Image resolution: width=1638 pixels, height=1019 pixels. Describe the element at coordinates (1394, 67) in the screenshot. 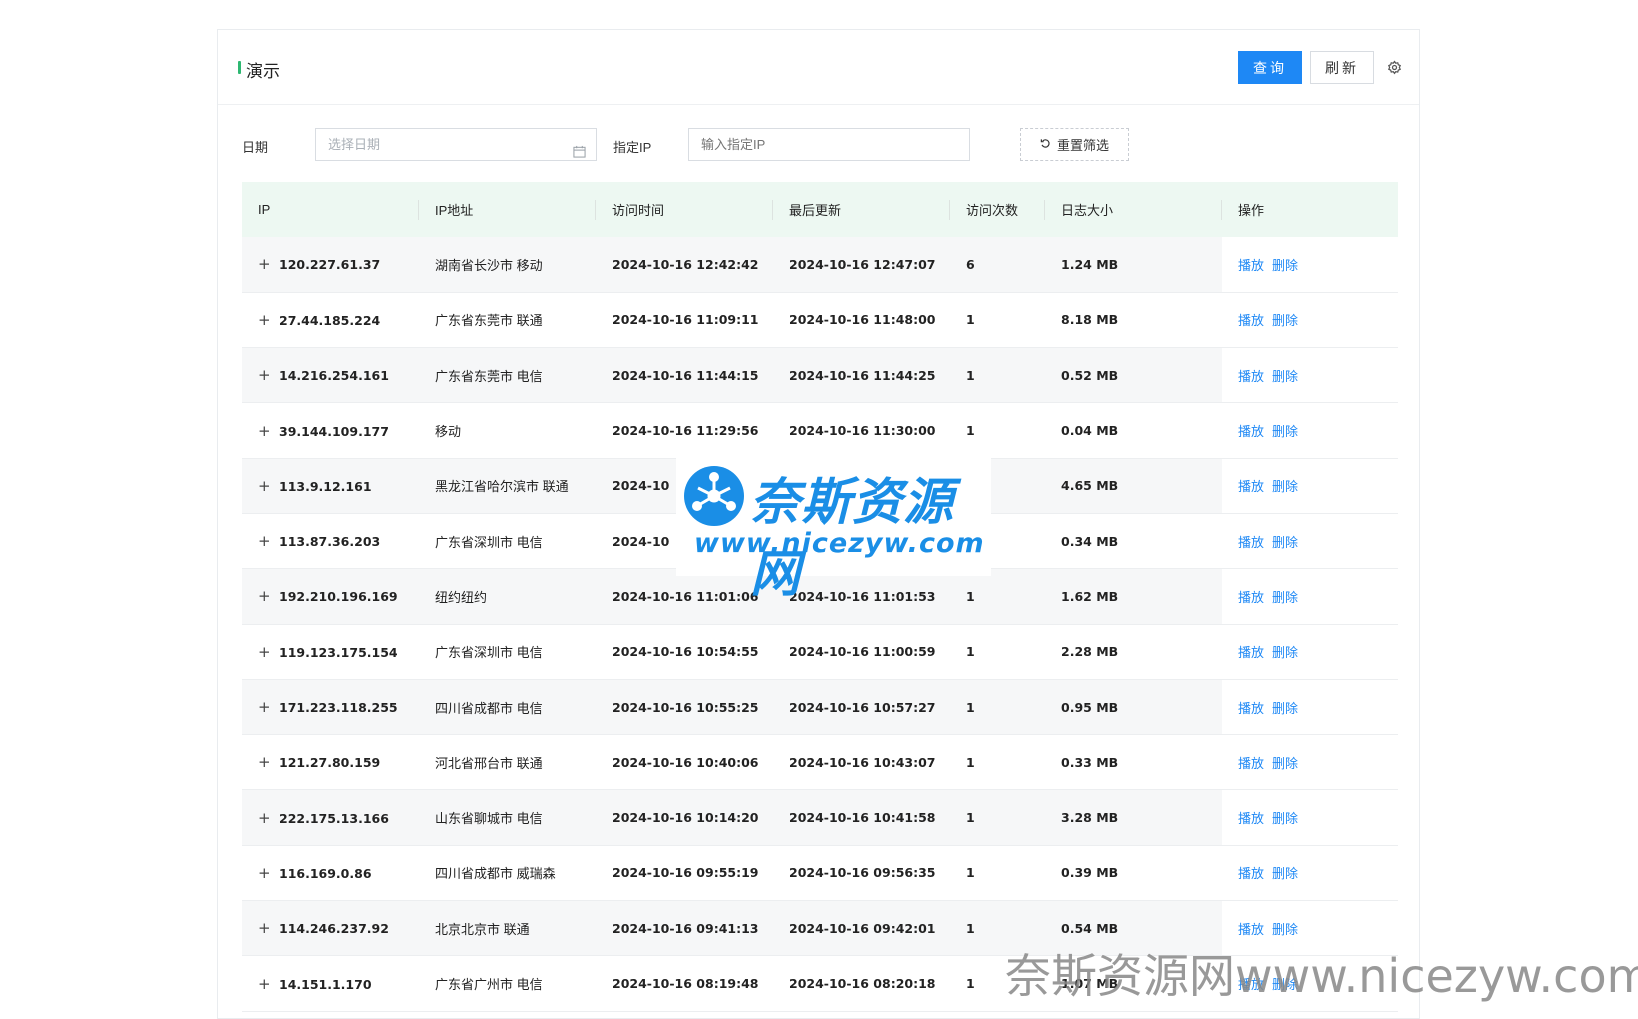

I see `gear-icon` at that location.